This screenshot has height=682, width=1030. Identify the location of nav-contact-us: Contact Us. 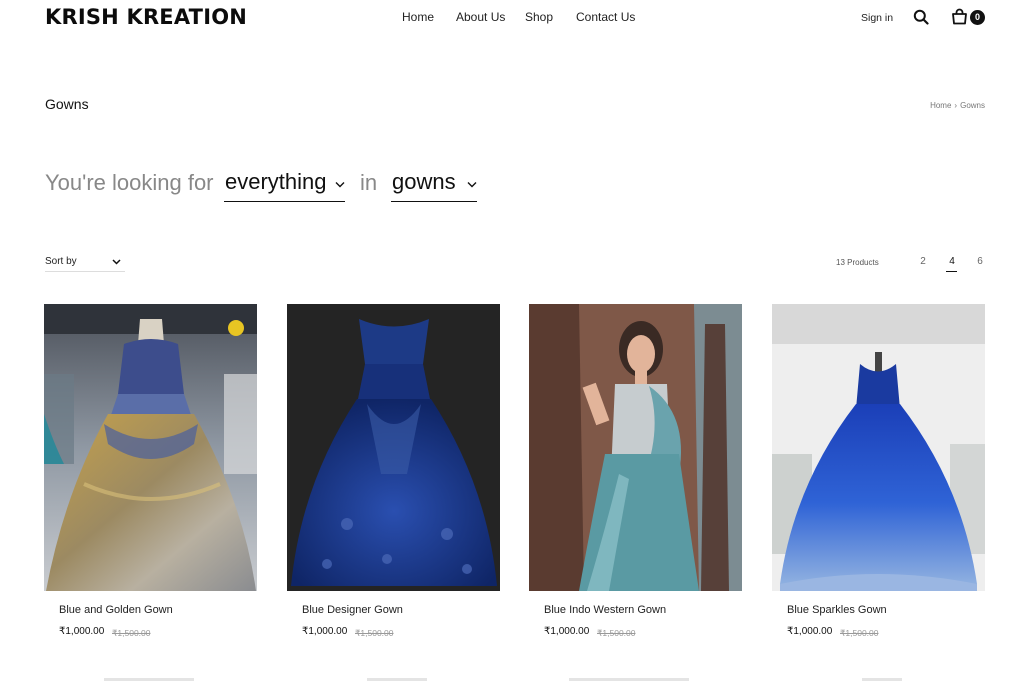
(605, 17).